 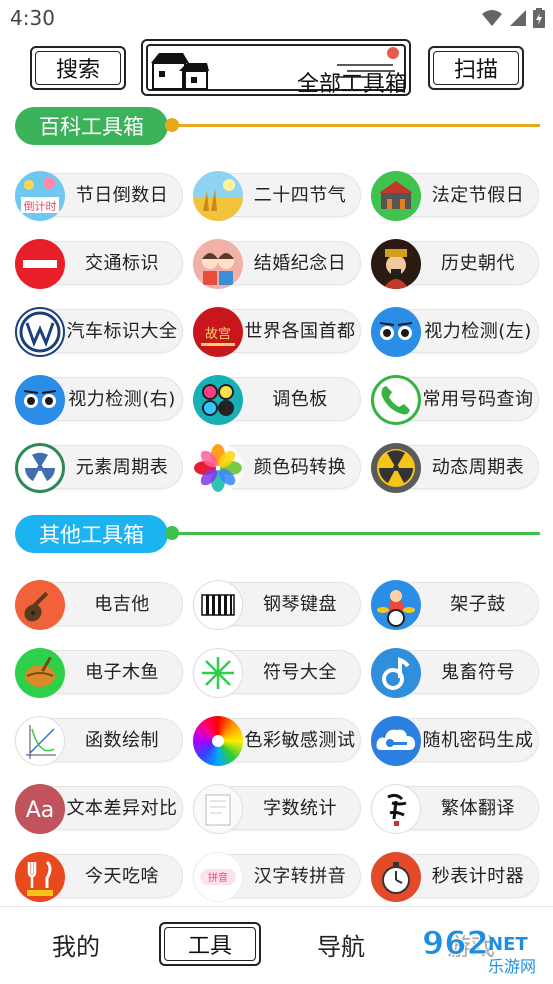 I want to click on search-button: 搜索, so click(x=78, y=68).